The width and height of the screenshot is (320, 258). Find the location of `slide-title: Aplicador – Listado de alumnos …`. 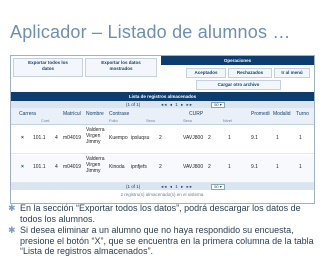

slide-title: Aplicador – Listado de alumnos … is located at coordinates (150, 32).